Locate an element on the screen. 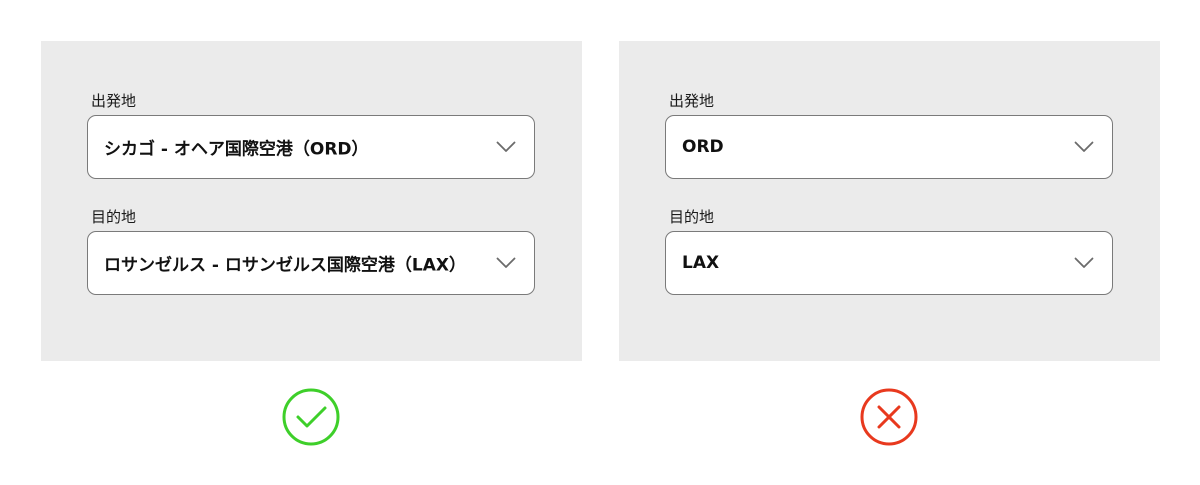  destination-select: ロサンゼルス - ロサンゼルス国際空港（LAX） is located at coordinates (311, 263).